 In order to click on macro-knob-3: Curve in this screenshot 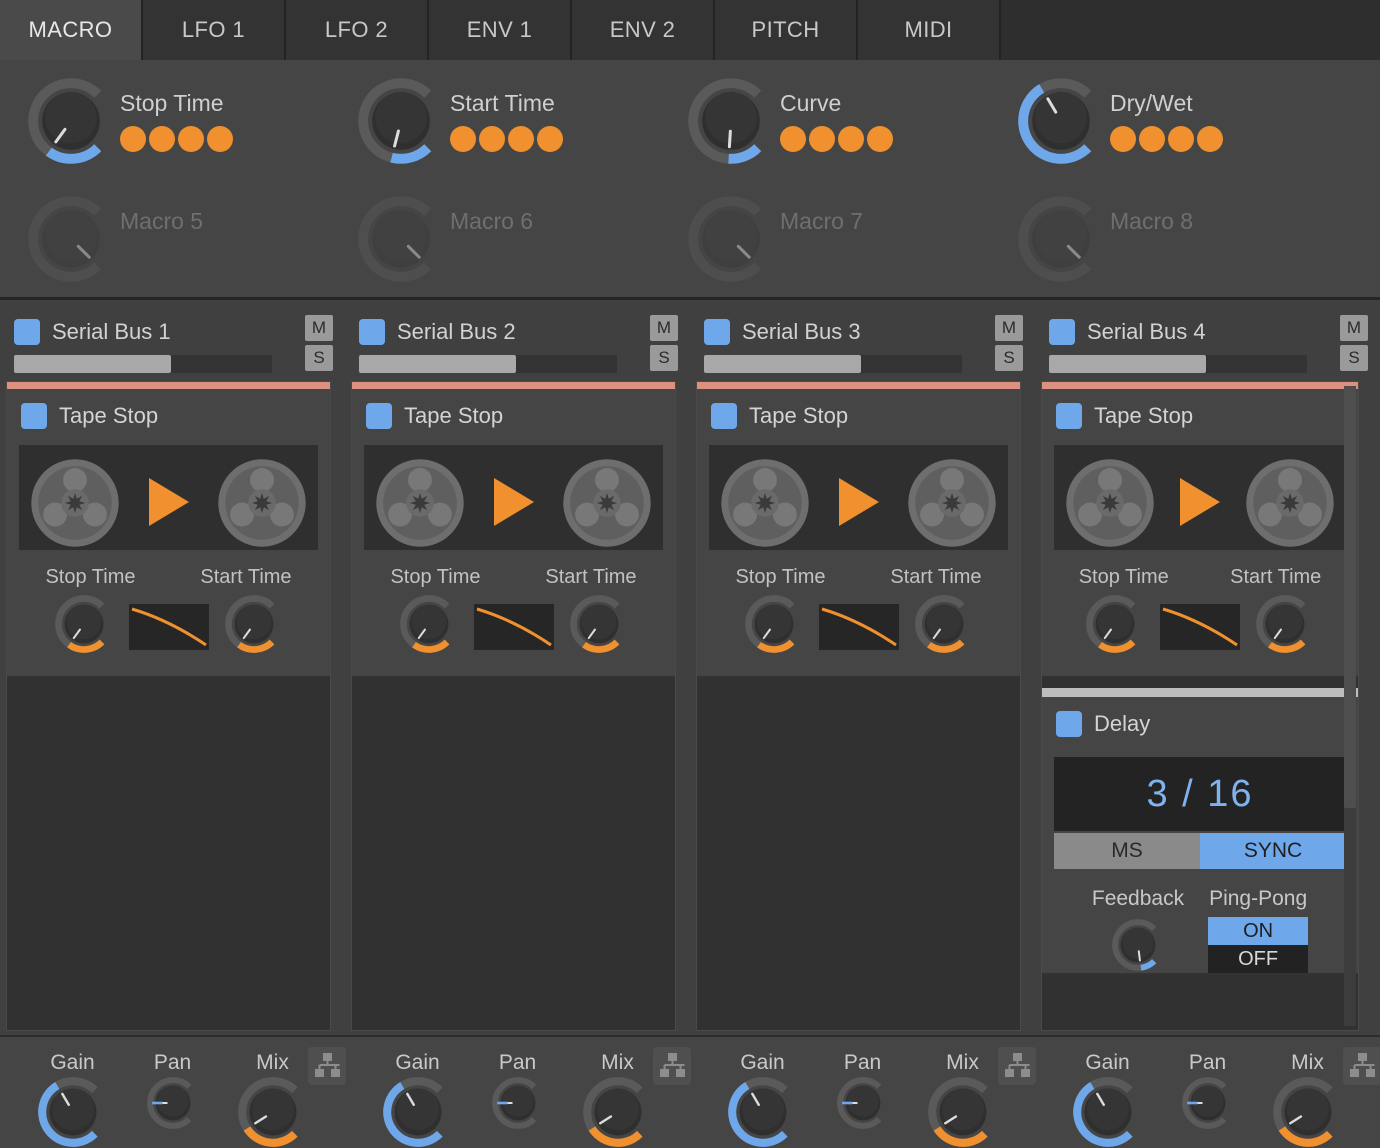, I will do `click(848, 128)`.